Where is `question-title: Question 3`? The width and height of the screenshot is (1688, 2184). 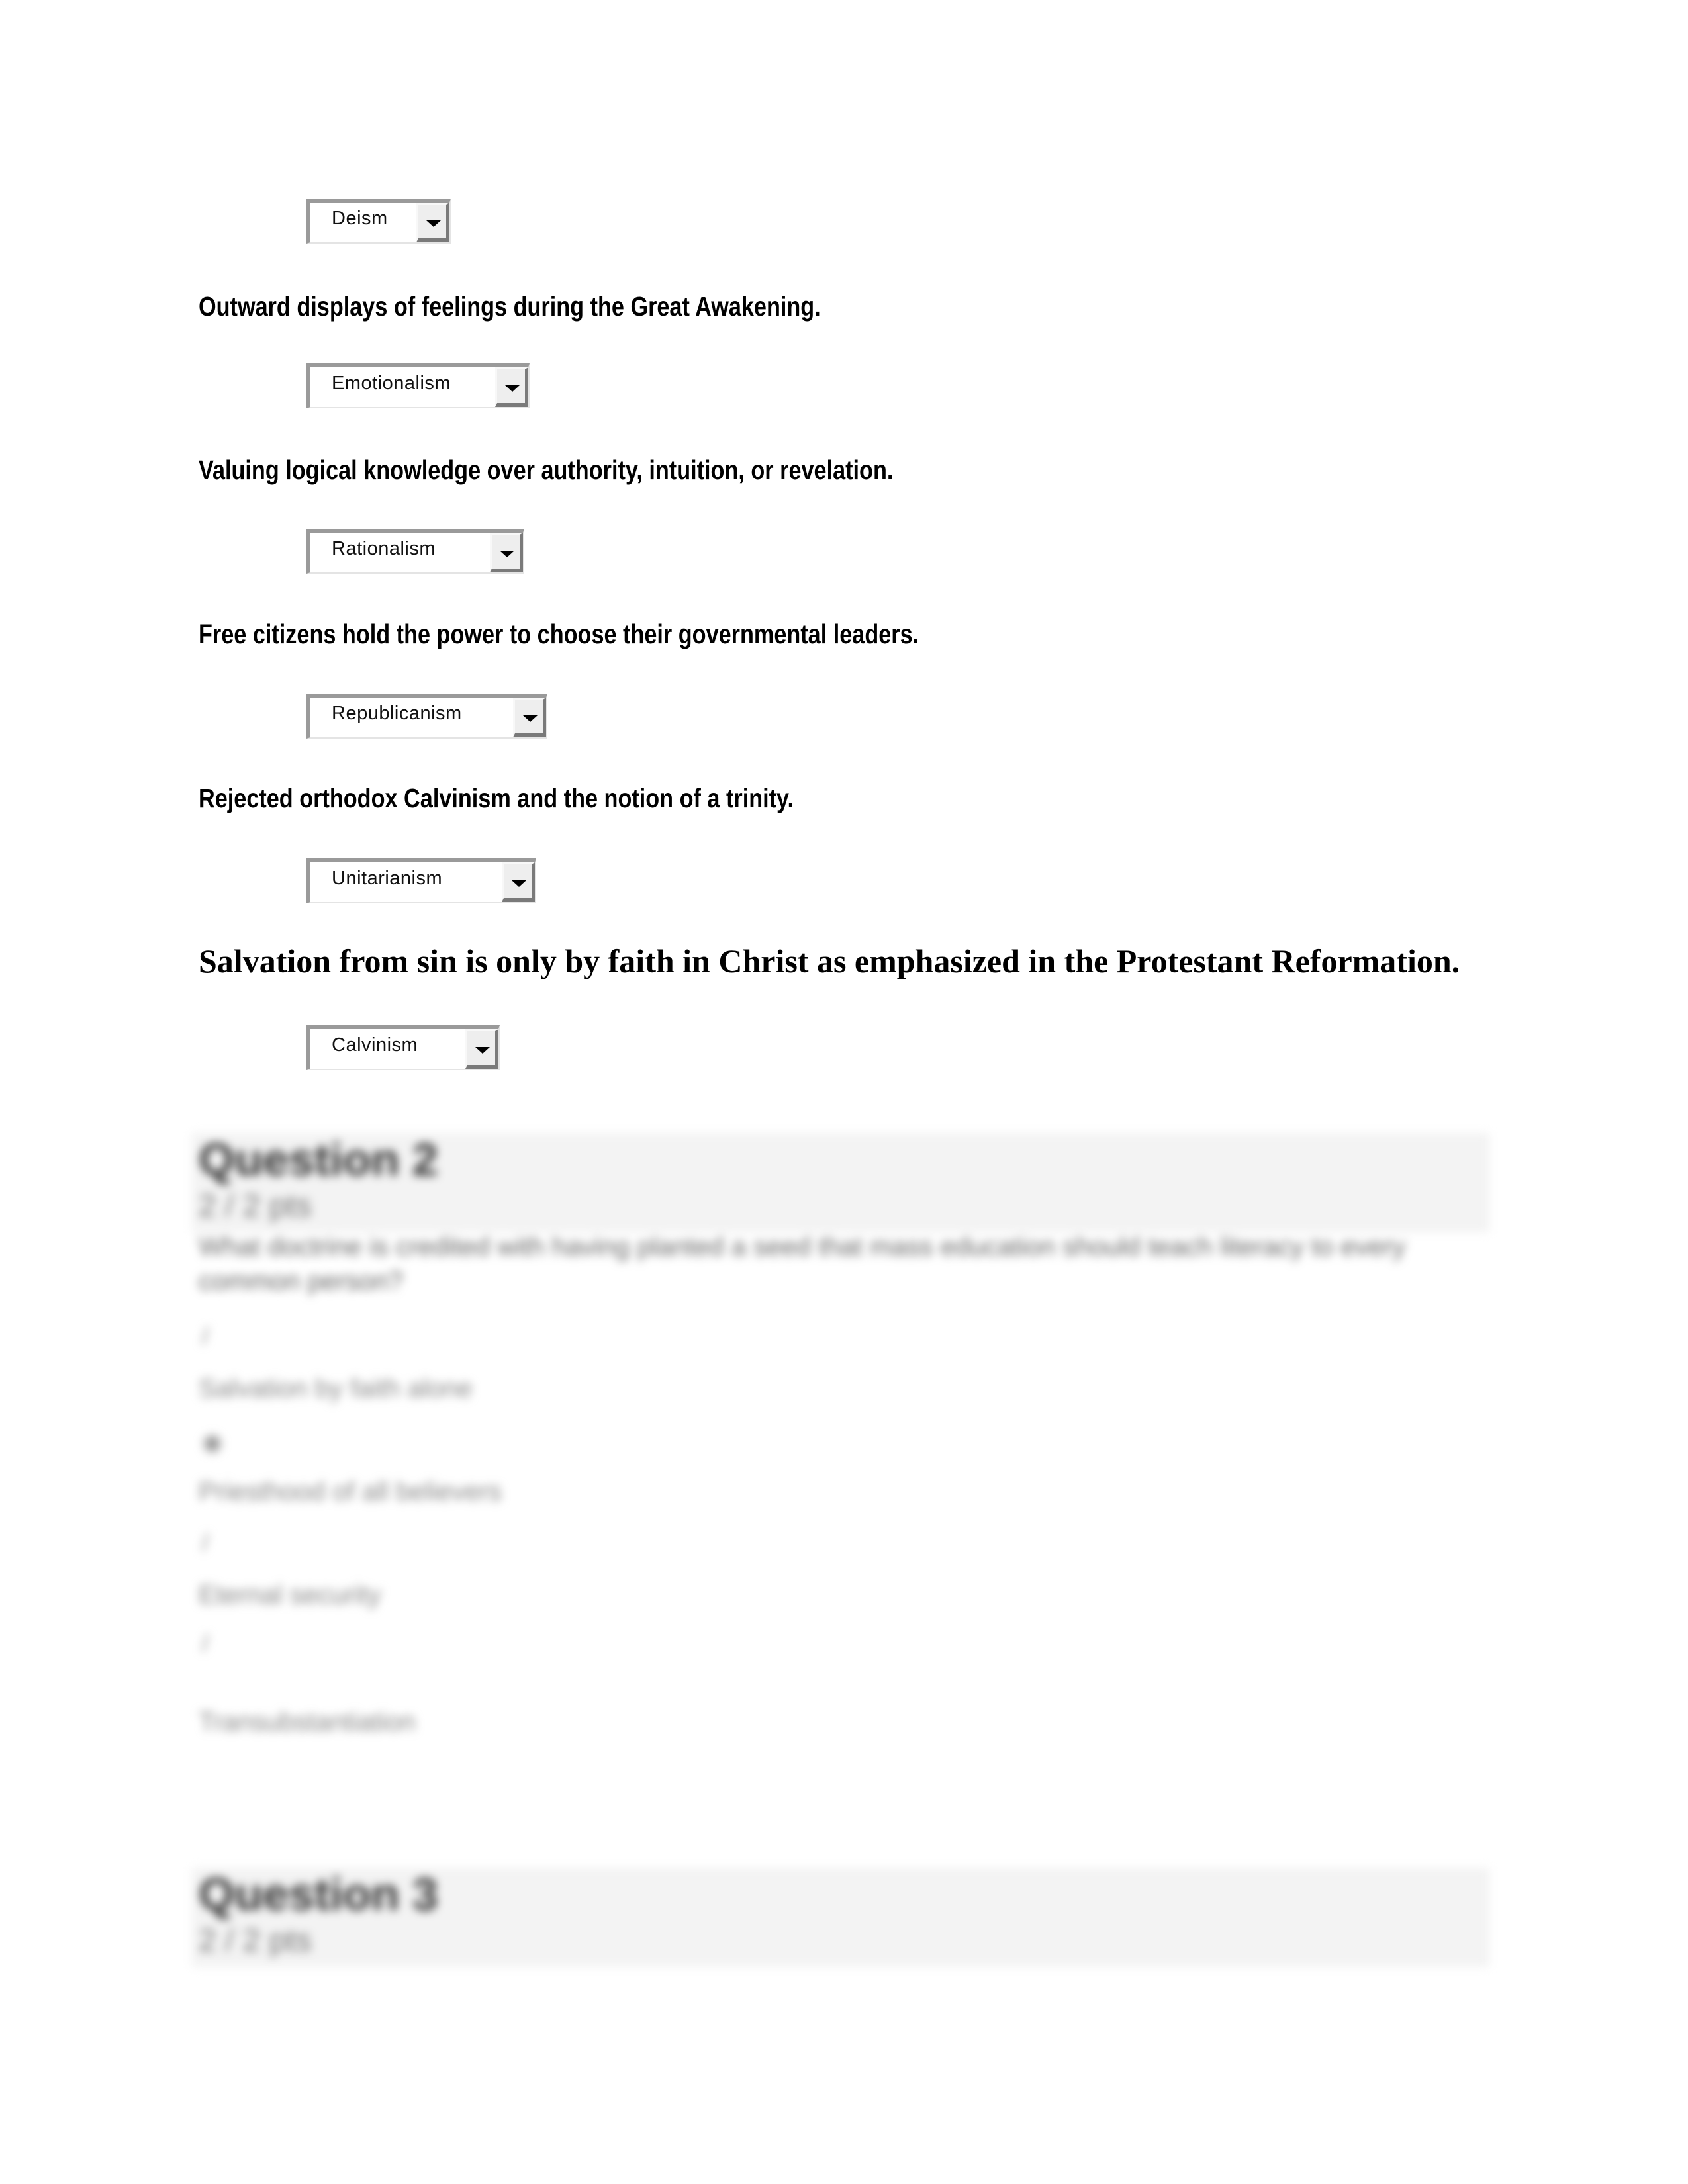
question-title: Question 3 is located at coordinates (318, 1894).